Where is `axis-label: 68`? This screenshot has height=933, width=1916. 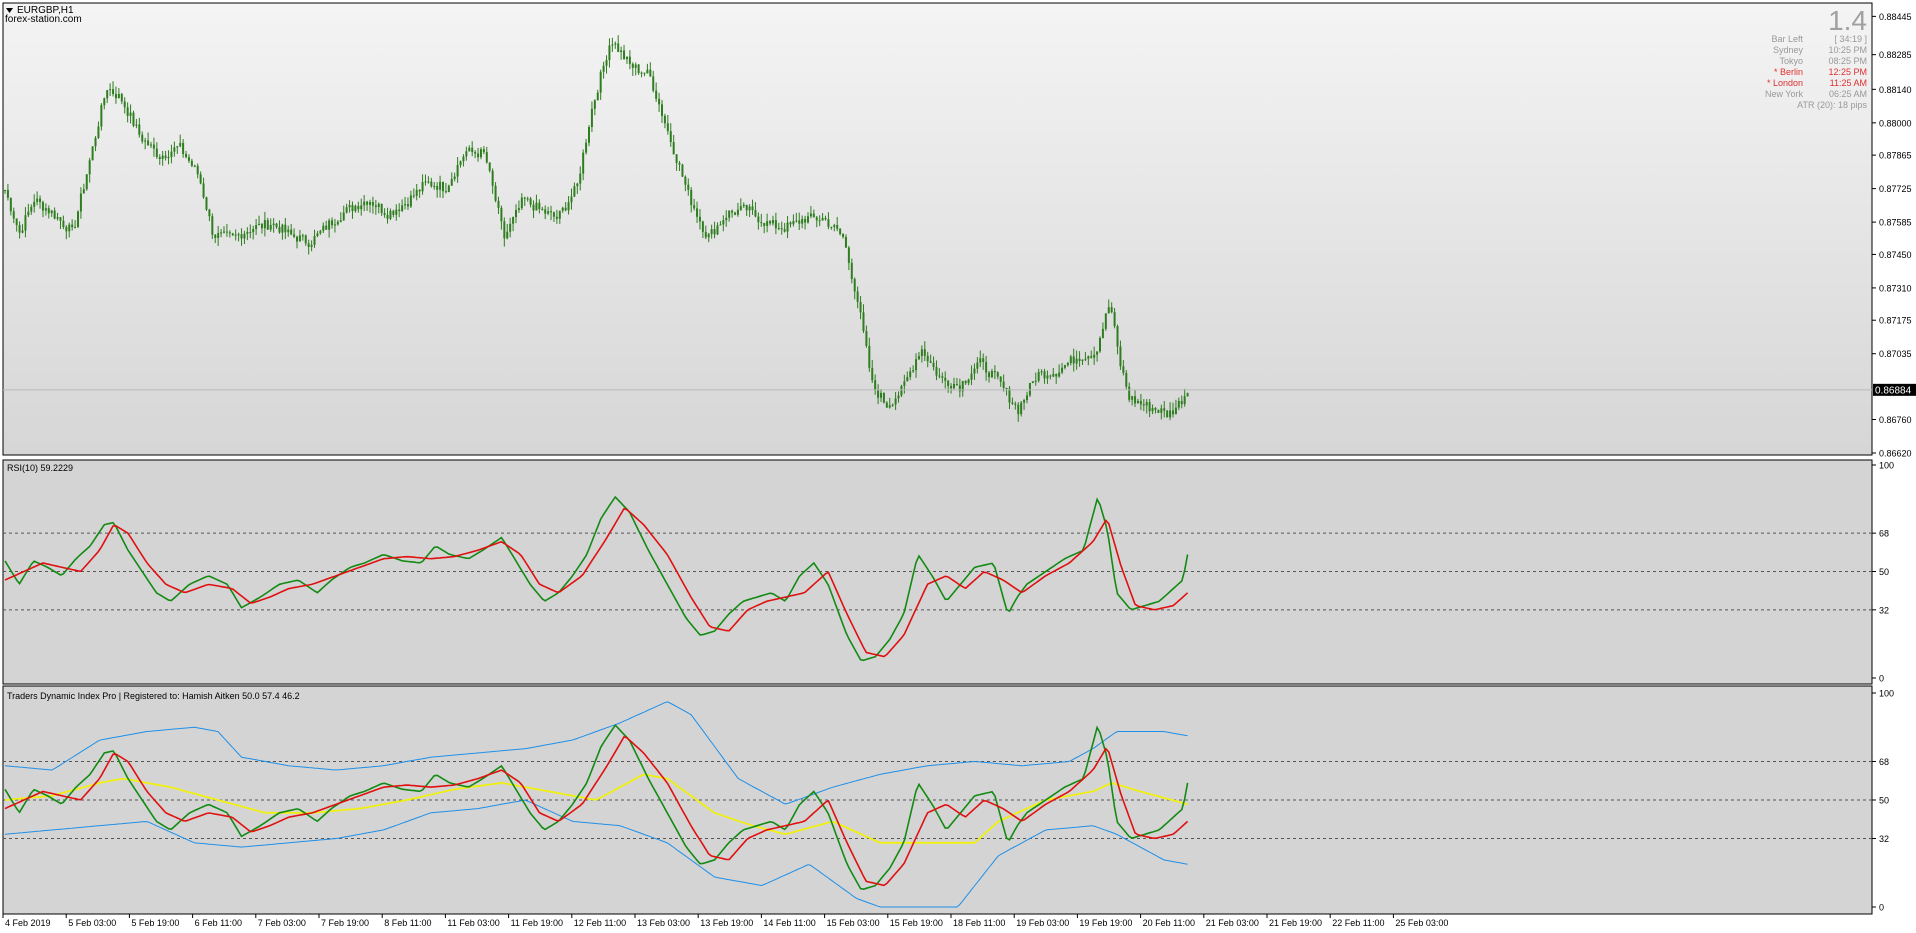
axis-label: 68 is located at coordinates (1884, 534).